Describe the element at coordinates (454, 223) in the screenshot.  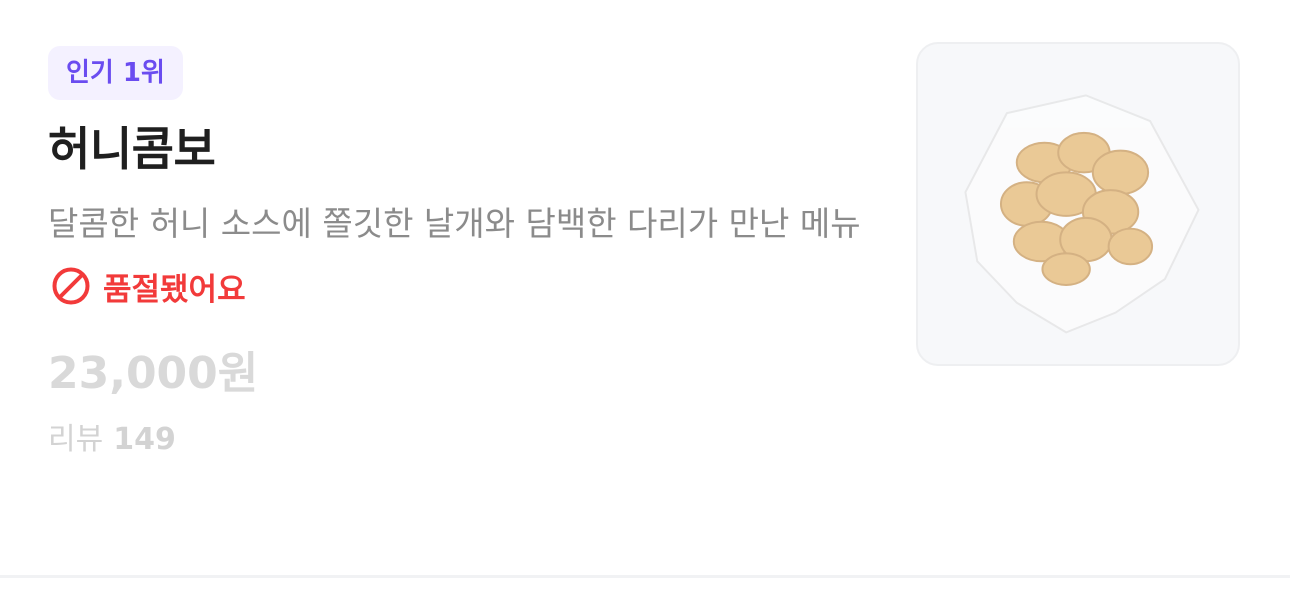
I see `menu-item-description: 달콤한 허니 소스에 쫄깃한 날개와 담백한 다리가 만난 메뉴` at that location.